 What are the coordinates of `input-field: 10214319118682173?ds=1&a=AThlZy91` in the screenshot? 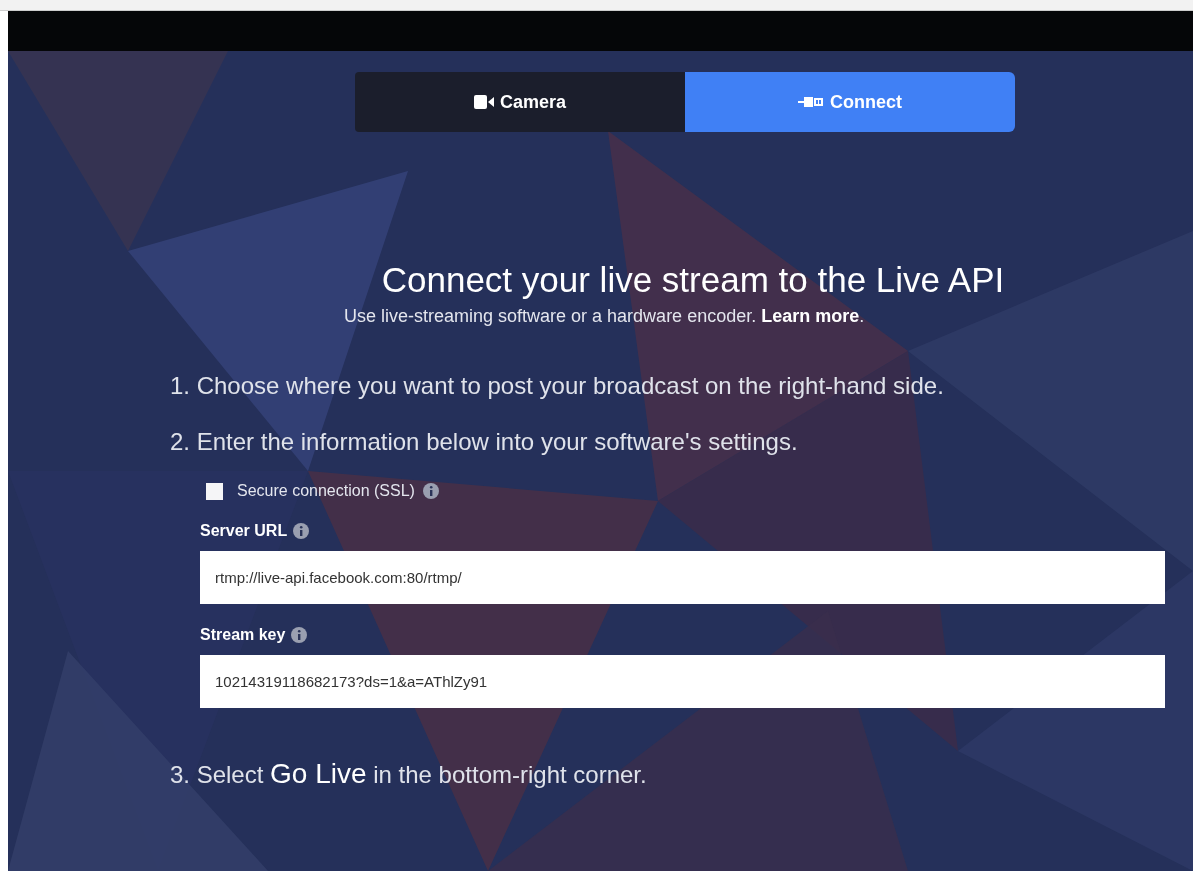 It's located at (682, 681).